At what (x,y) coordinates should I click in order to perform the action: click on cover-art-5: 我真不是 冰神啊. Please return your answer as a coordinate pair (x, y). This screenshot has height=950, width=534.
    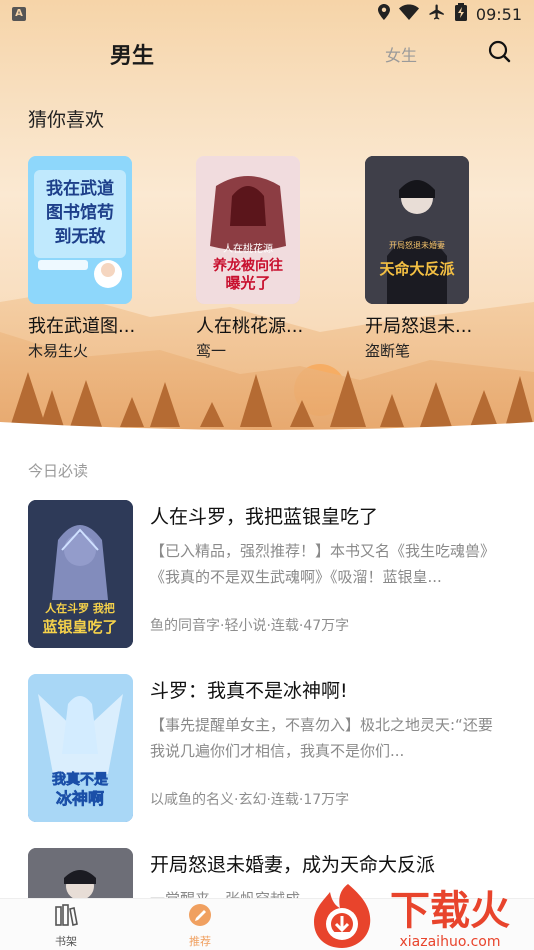
    Looking at the image, I should click on (80, 748).